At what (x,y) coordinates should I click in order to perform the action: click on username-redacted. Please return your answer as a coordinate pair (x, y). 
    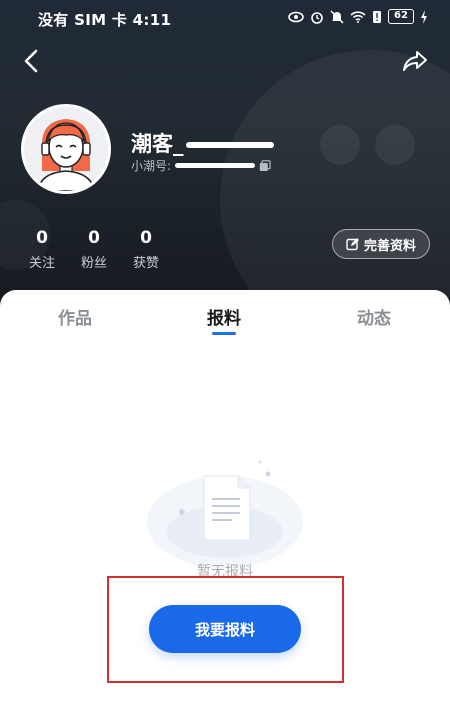
    Looking at the image, I should click on (229, 145).